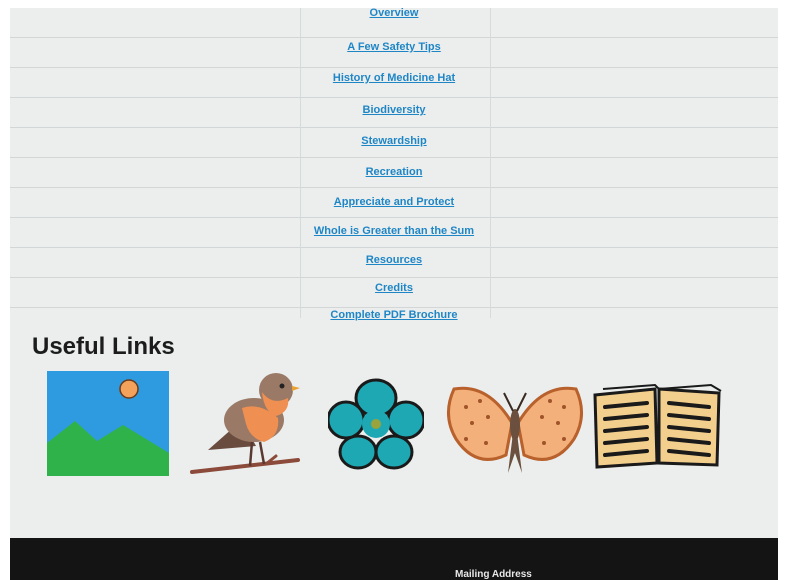 The image size is (786, 580). I want to click on toc-link-safety-tips: A Few Safety Tips, so click(394, 47).